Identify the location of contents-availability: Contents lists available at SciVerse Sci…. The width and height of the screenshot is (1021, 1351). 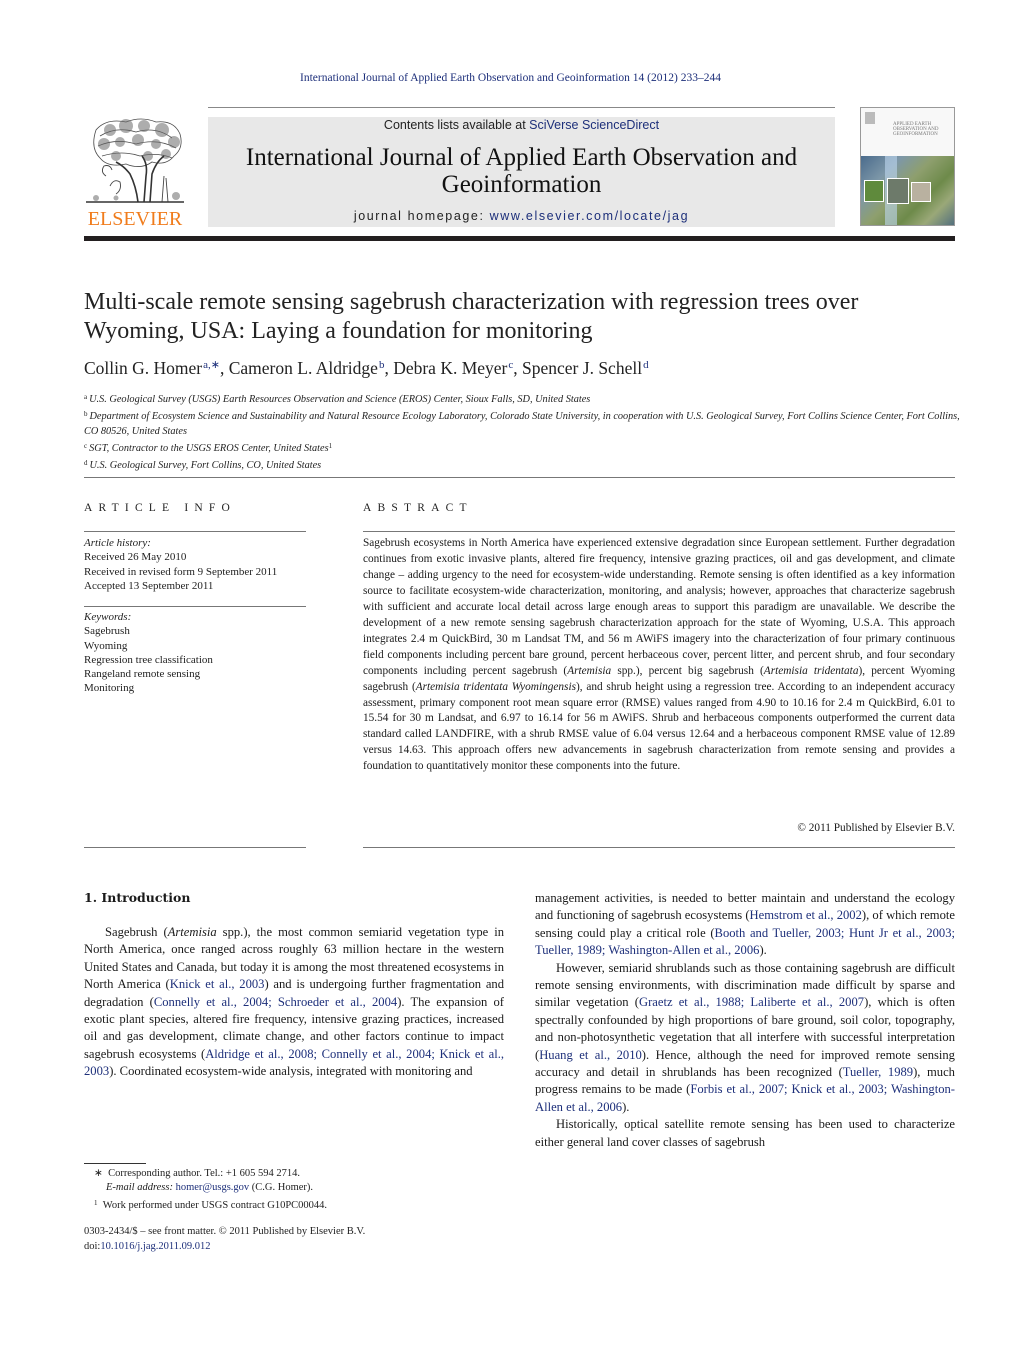
(521, 125).